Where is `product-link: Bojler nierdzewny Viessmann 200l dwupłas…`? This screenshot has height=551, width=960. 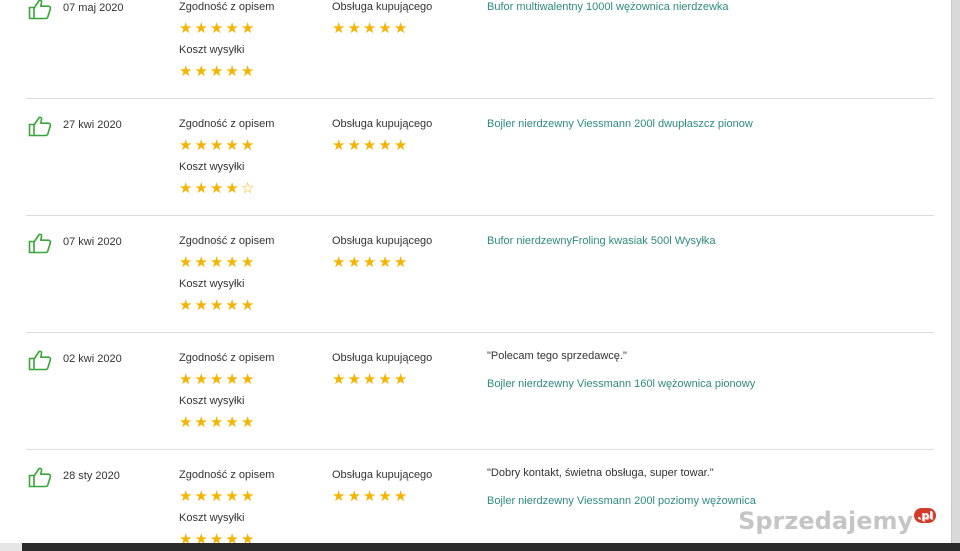 product-link: Bojler nierdzewny Viessmann 200l dwupłas… is located at coordinates (620, 124).